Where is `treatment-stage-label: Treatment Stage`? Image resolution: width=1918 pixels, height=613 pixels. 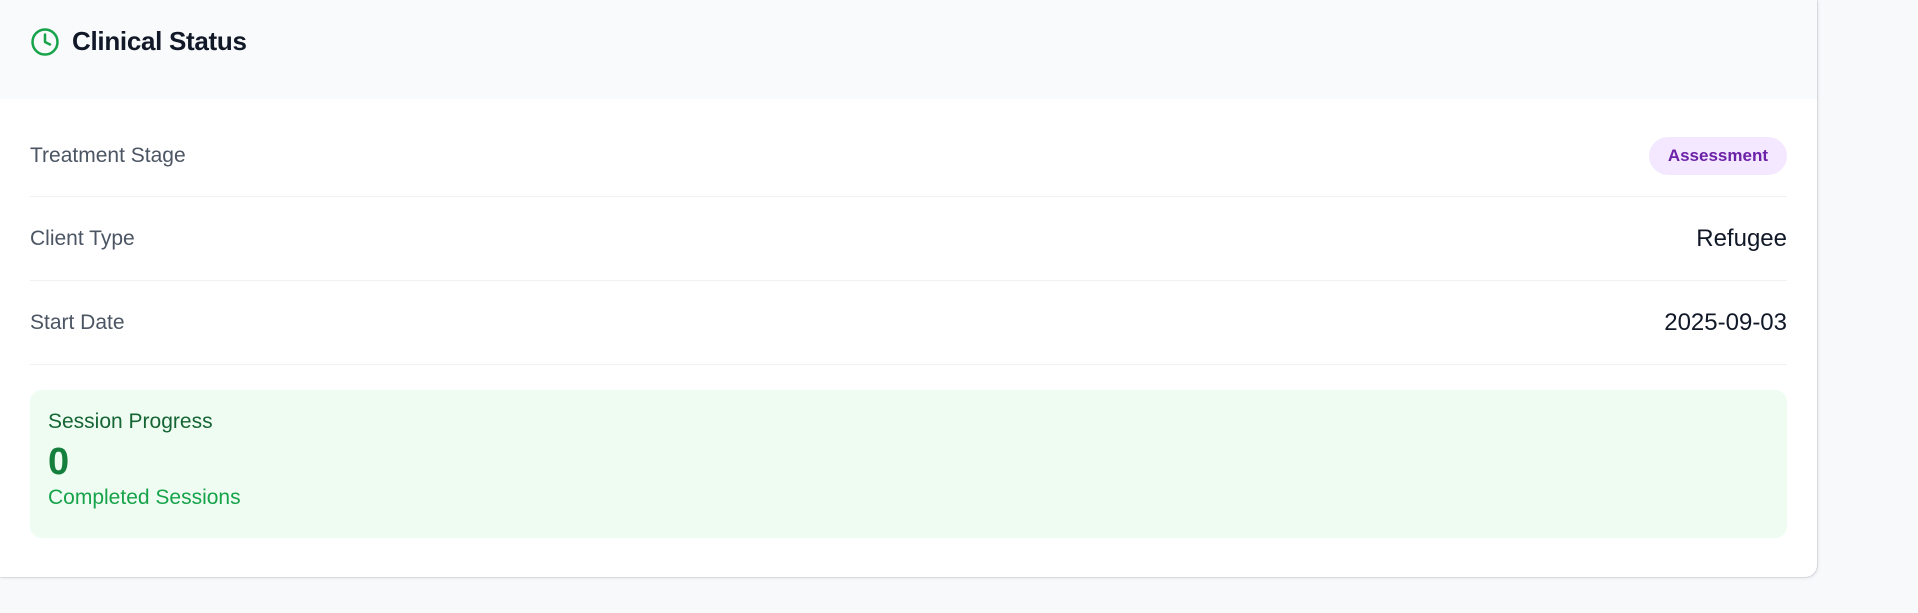
treatment-stage-label: Treatment Stage is located at coordinates (108, 155).